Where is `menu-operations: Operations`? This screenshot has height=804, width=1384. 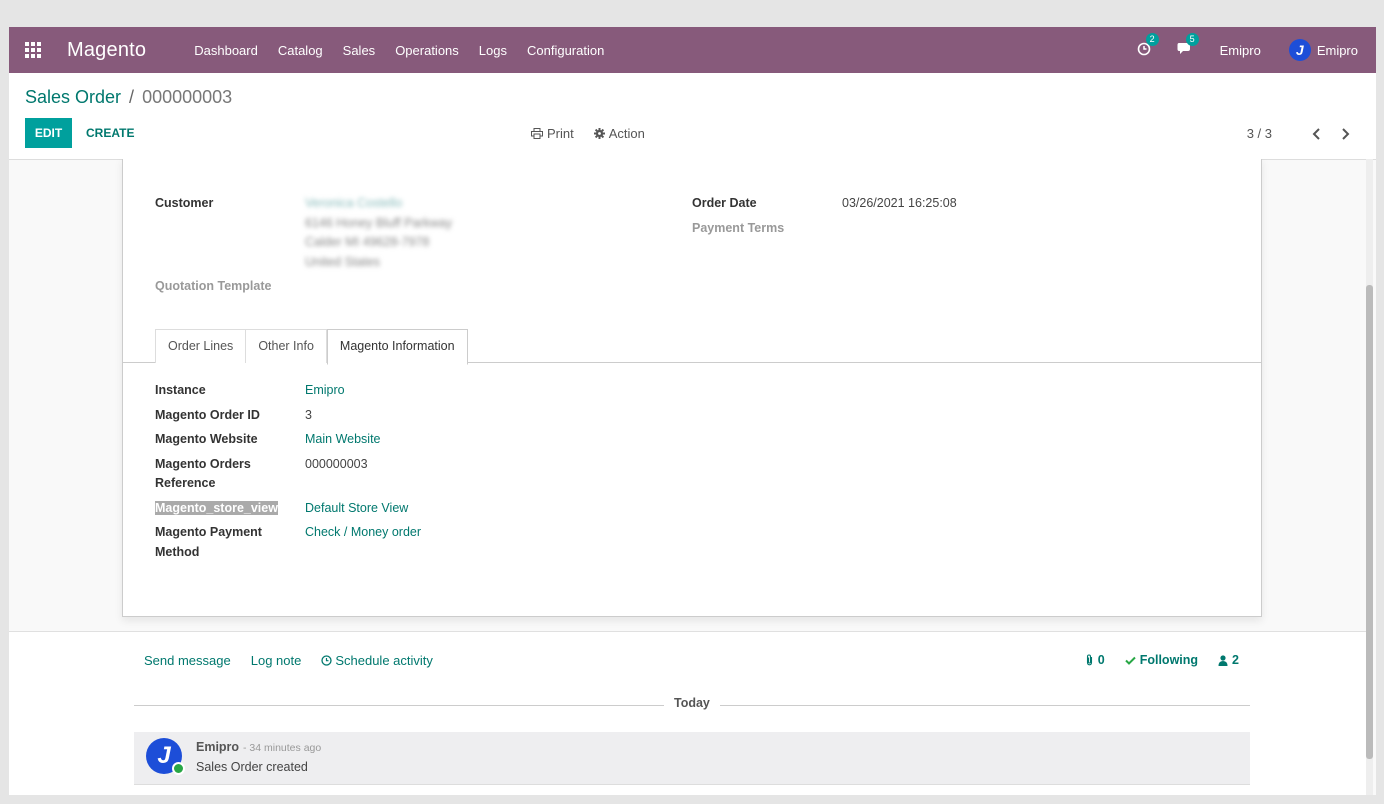
menu-operations: Operations is located at coordinates (427, 50).